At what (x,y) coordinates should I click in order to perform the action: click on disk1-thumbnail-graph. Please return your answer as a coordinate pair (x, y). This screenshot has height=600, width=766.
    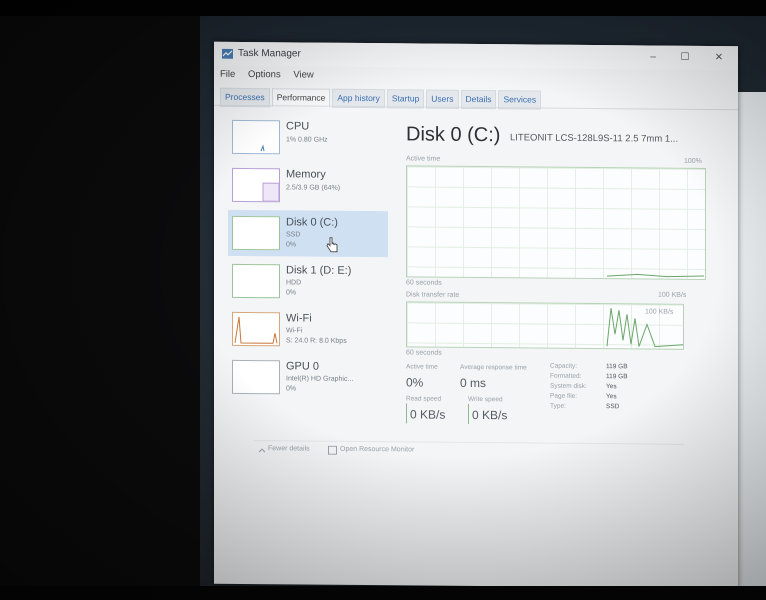
    Looking at the image, I should click on (256, 281).